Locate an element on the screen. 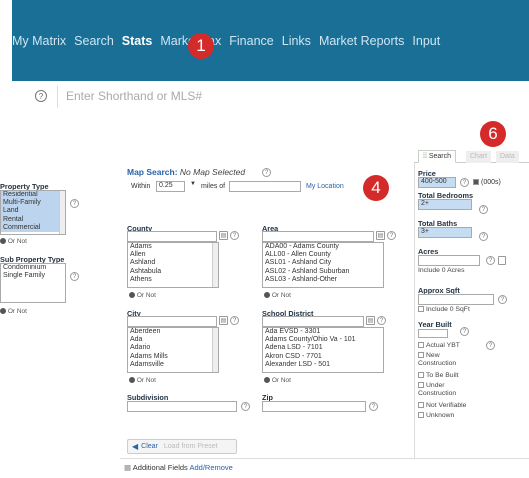 The image size is (529, 478). list-item: Adams County/Ohio Va - 101 is located at coordinates (323, 340).